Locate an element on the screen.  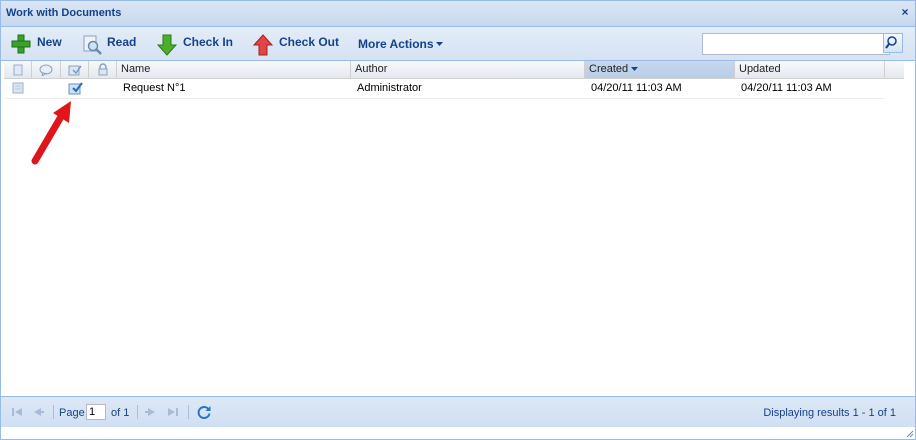
sort-desc-icon is located at coordinates (634, 69).